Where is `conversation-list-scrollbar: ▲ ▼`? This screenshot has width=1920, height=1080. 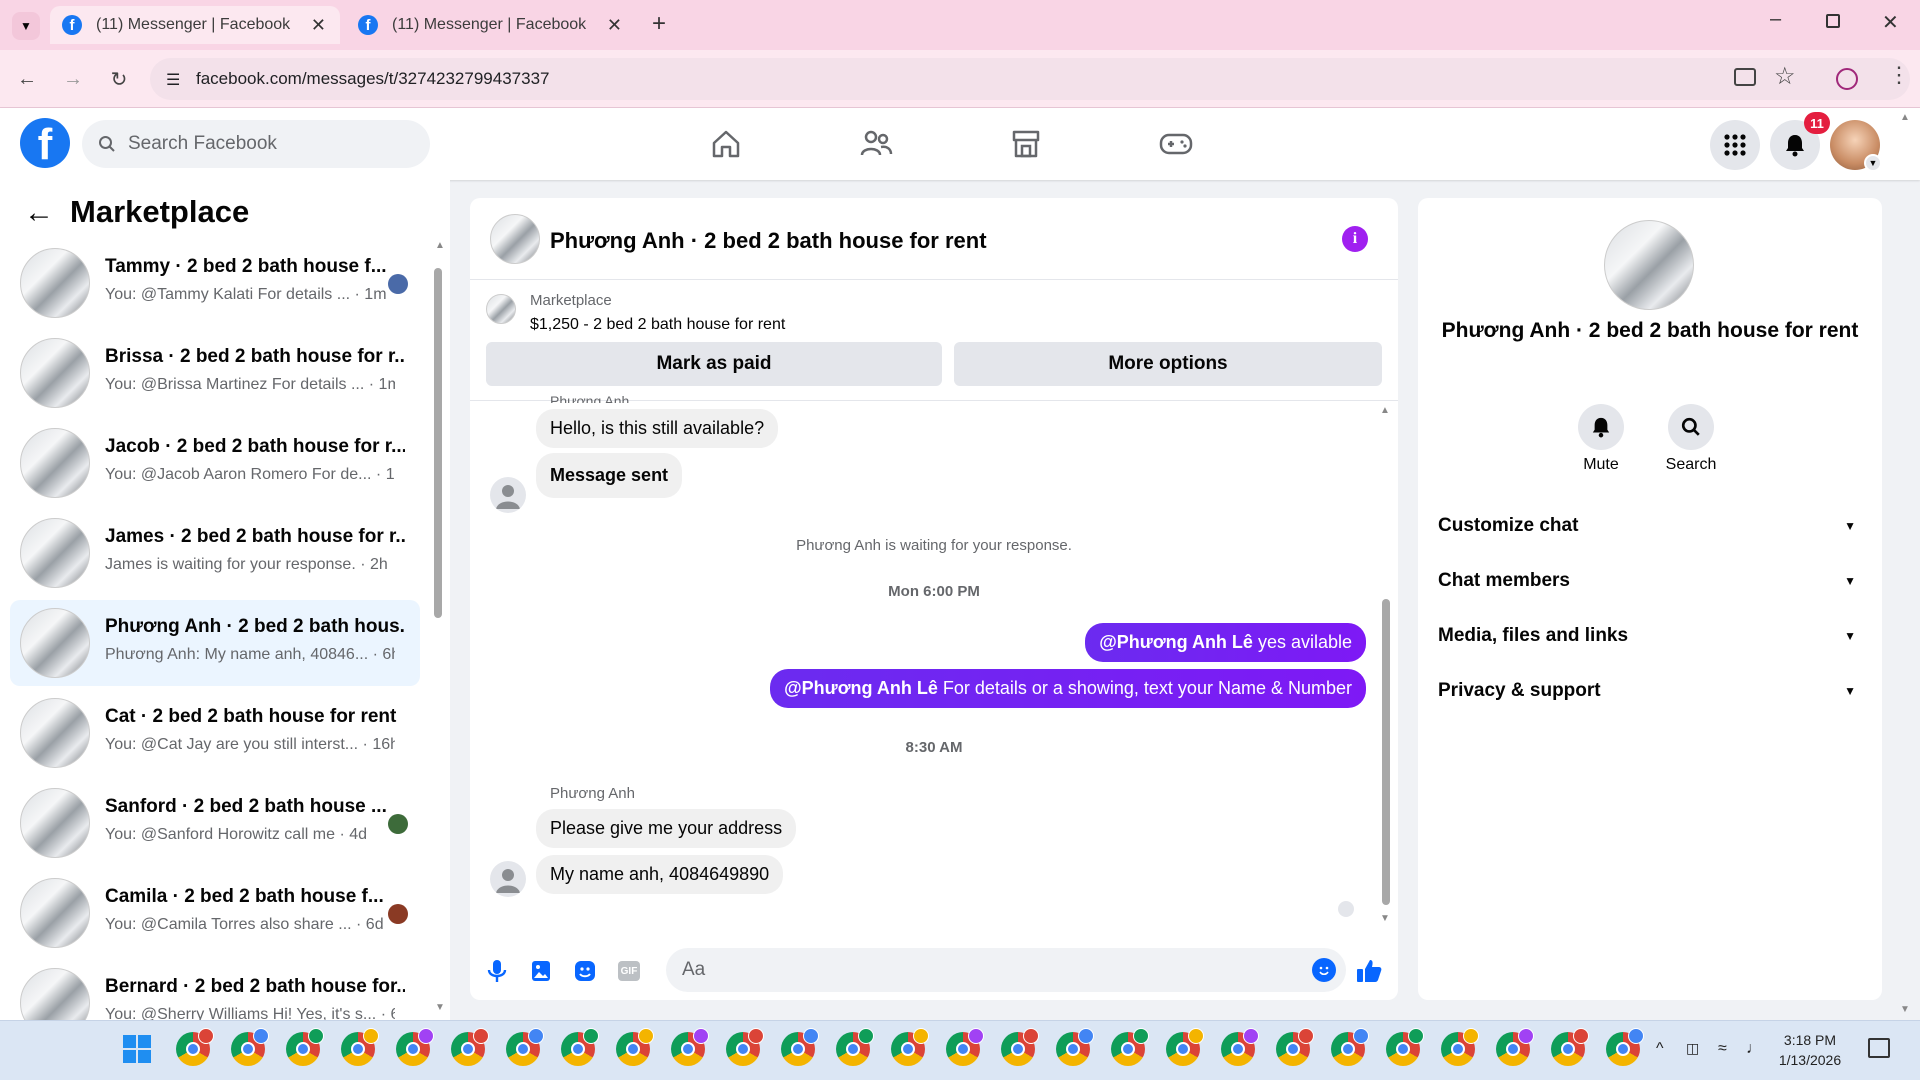
conversation-list-scrollbar: ▲ ▼ is located at coordinates (438, 630).